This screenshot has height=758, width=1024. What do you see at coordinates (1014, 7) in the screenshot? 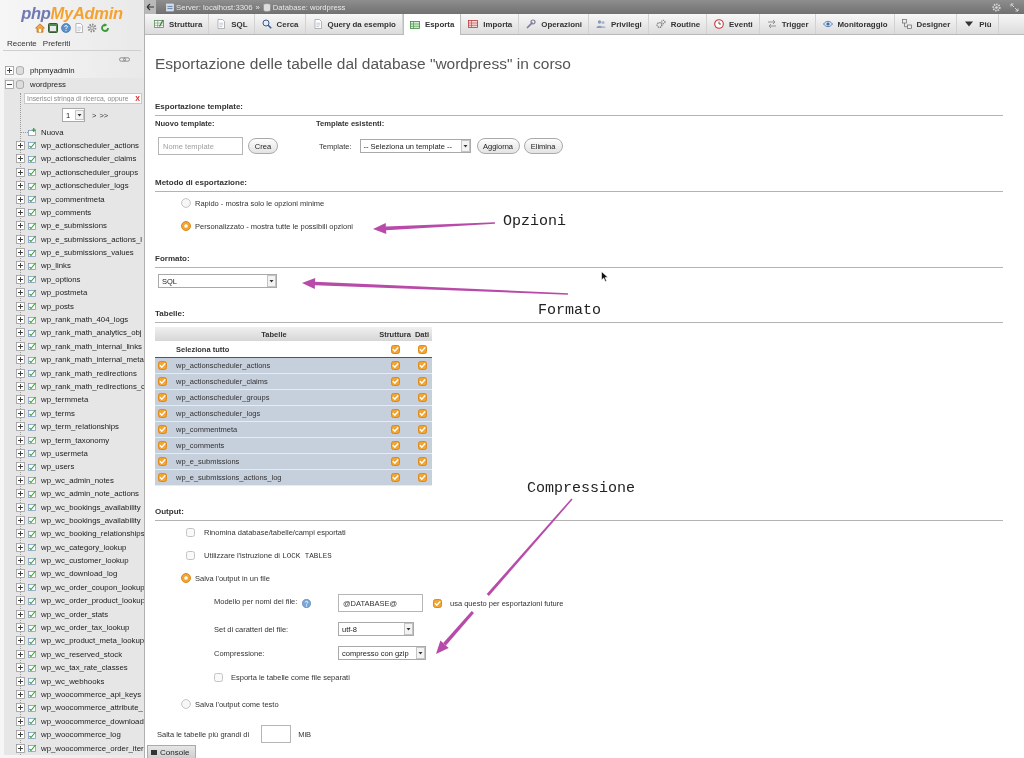
I see `arrows-icon` at bounding box center [1014, 7].